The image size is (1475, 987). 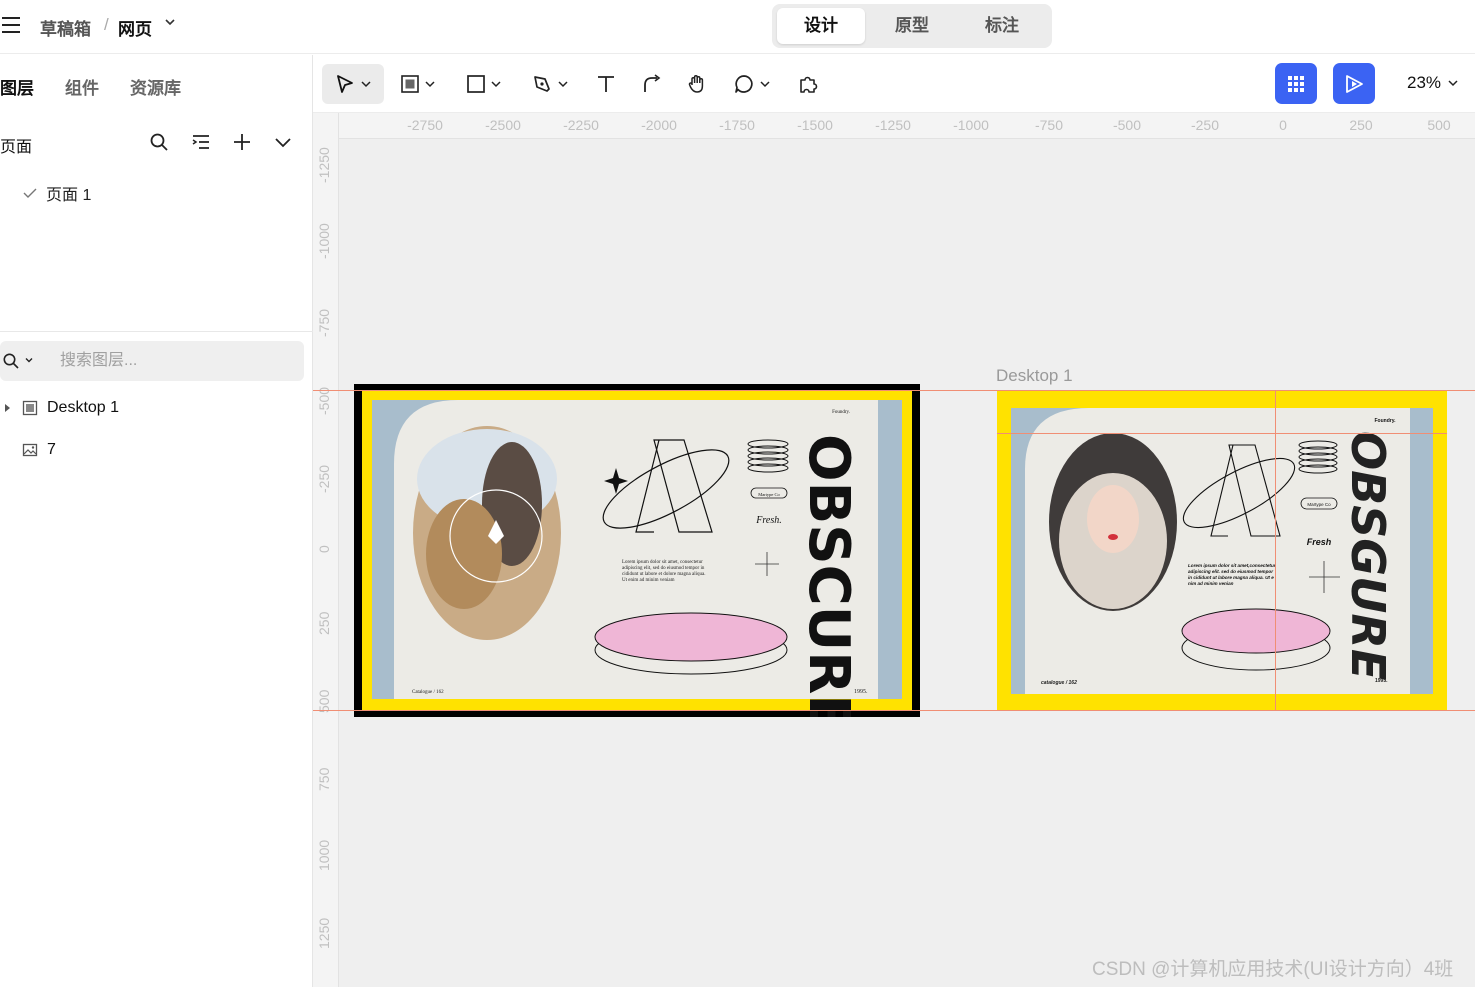 I want to click on svg-text: Ut enim ad minim veniam, so click(x=648, y=580).